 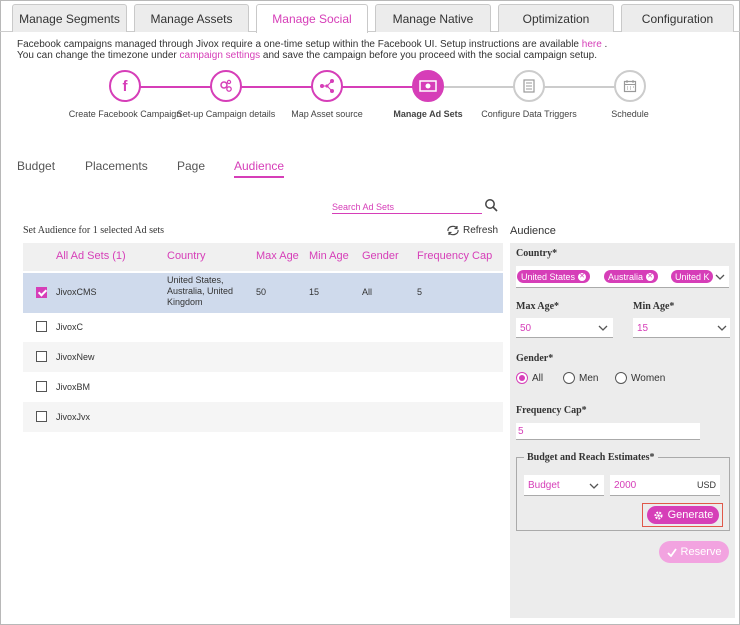 I want to click on row-freq: 5, so click(x=420, y=292).